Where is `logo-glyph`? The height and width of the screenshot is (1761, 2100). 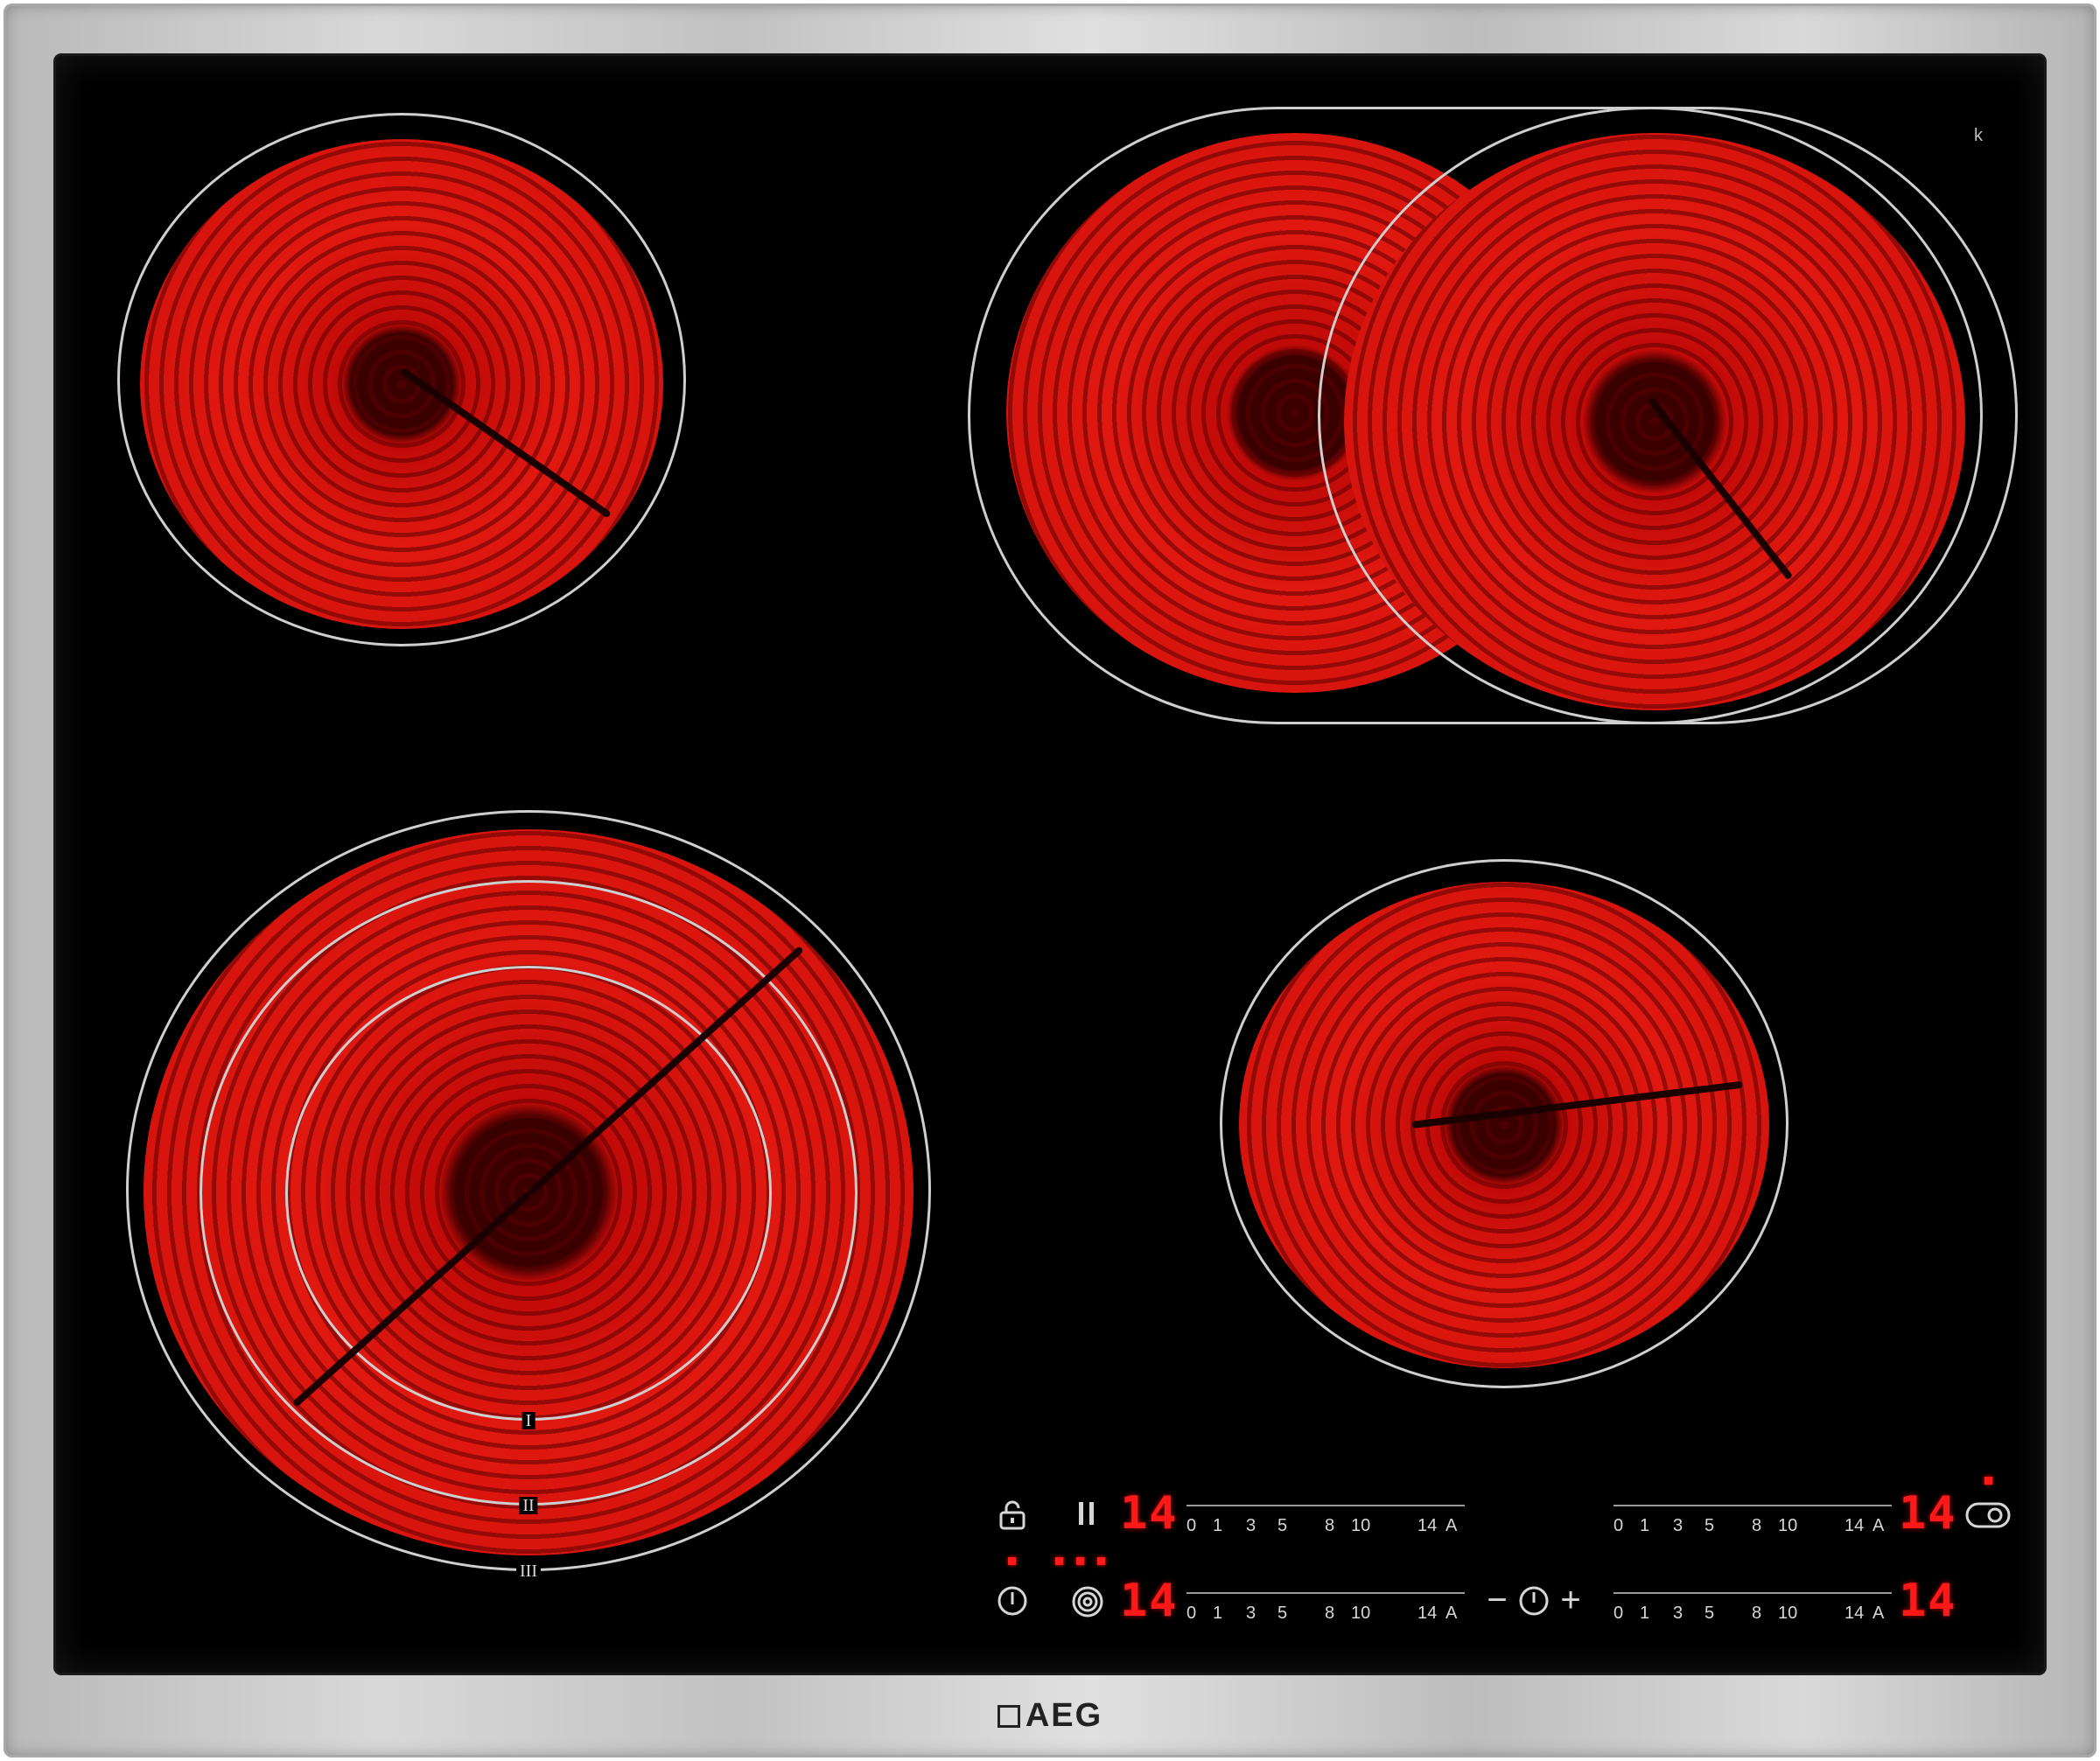
logo-glyph is located at coordinates (1008, 1716).